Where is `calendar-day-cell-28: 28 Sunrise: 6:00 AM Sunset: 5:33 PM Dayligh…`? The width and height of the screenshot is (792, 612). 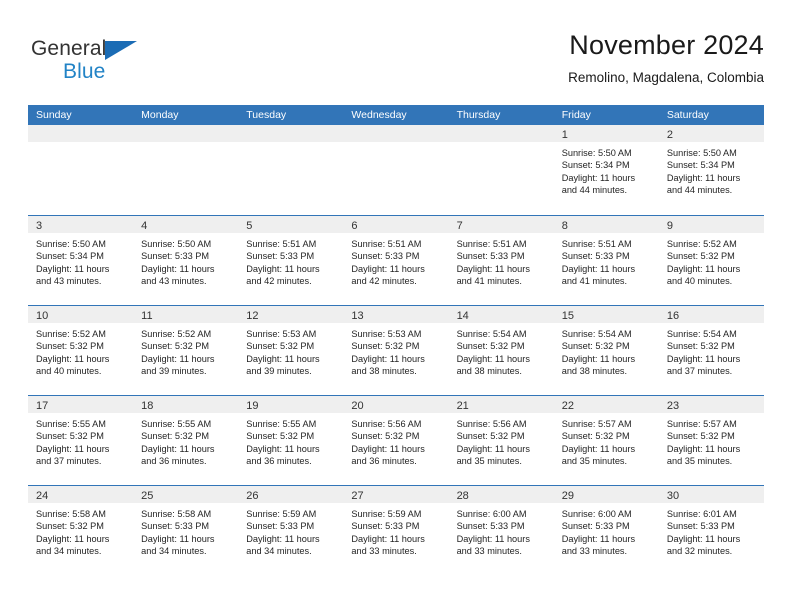
calendar-day-cell-28: 28 Sunrise: 6:00 AM Sunset: 5:33 PM Dayligh… is located at coordinates (501, 530).